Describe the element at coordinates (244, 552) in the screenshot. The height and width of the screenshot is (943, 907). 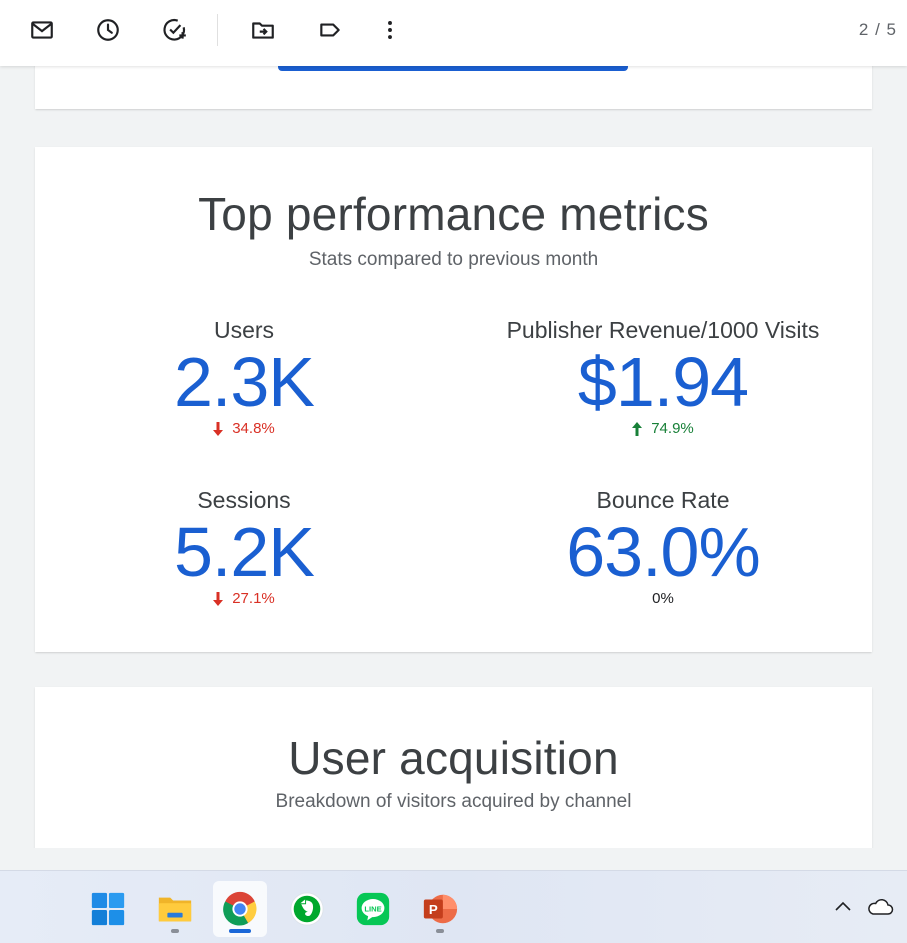
I see `metric-value: 5.2K` at that location.